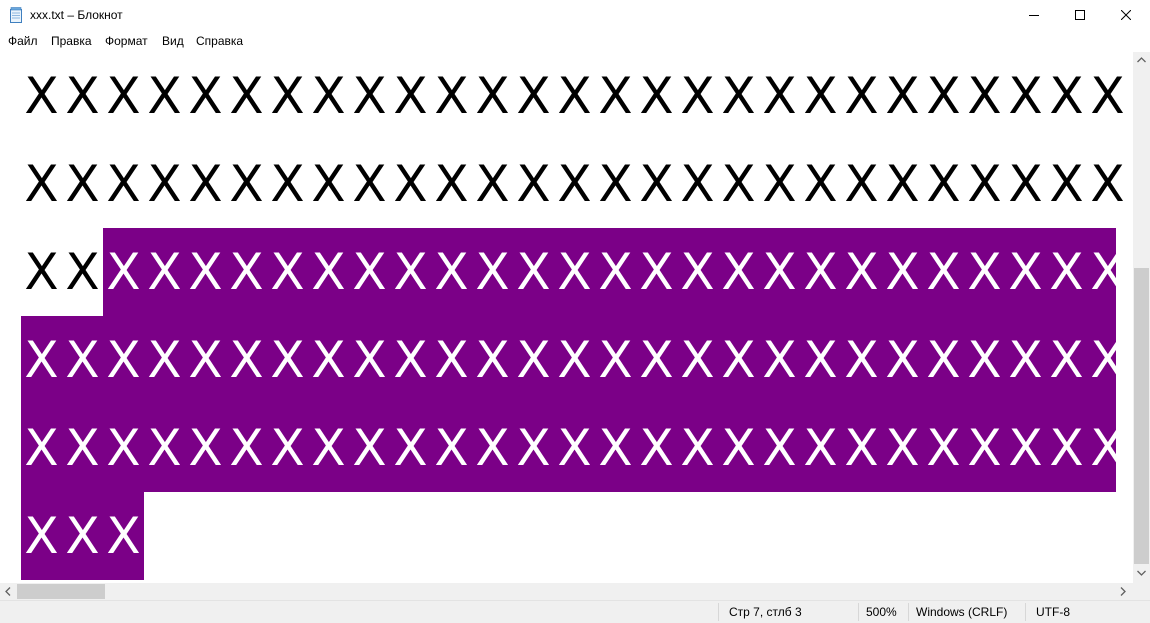  Describe the element at coordinates (71, 41) in the screenshot. I see `menu-edit: Правка` at that location.